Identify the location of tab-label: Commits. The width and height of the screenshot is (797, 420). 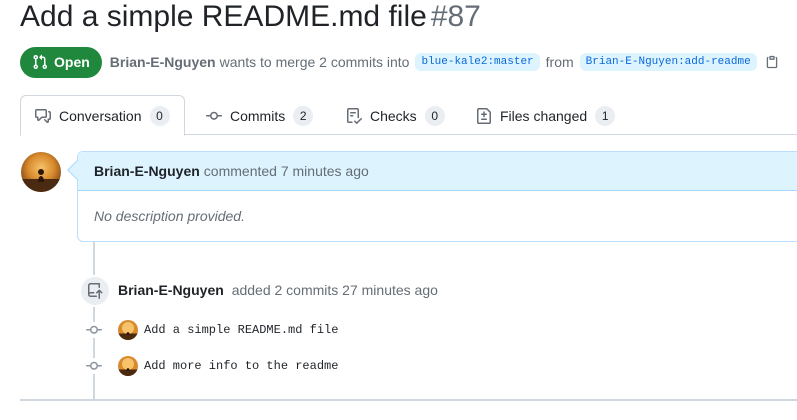
(258, 115).